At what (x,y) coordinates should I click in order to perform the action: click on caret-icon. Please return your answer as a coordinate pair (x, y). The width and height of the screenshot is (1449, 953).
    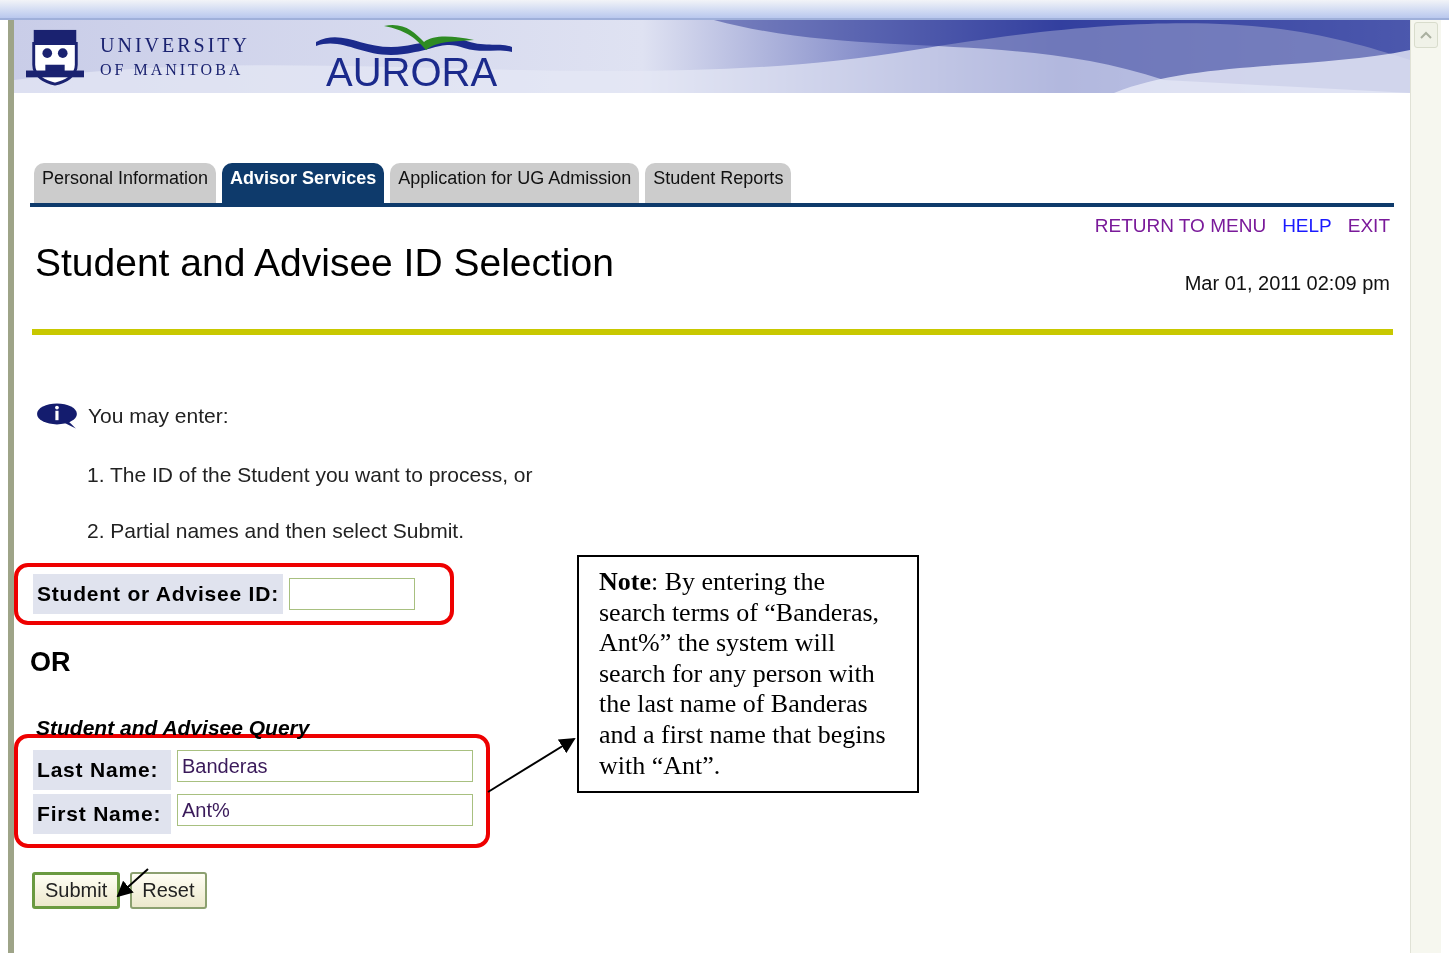
    Looking at the image, I should click on (1426, 35).